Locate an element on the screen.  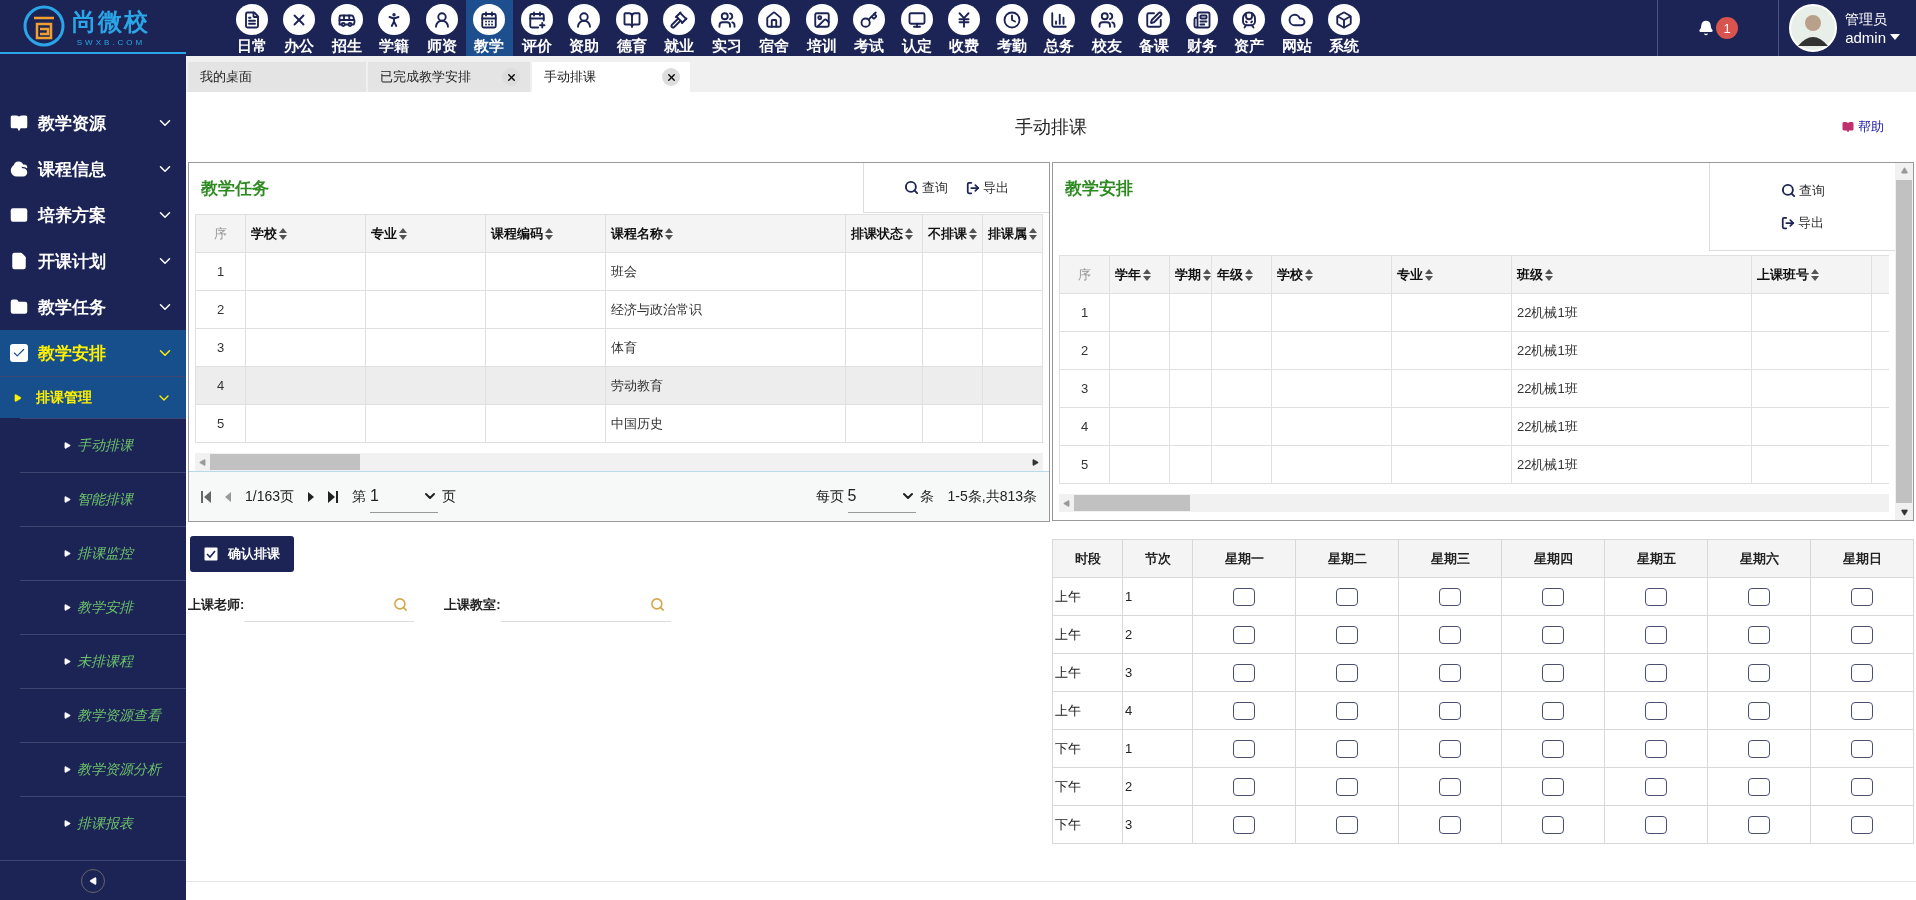
module-button: 教学 is located at coordinates (489, 28).